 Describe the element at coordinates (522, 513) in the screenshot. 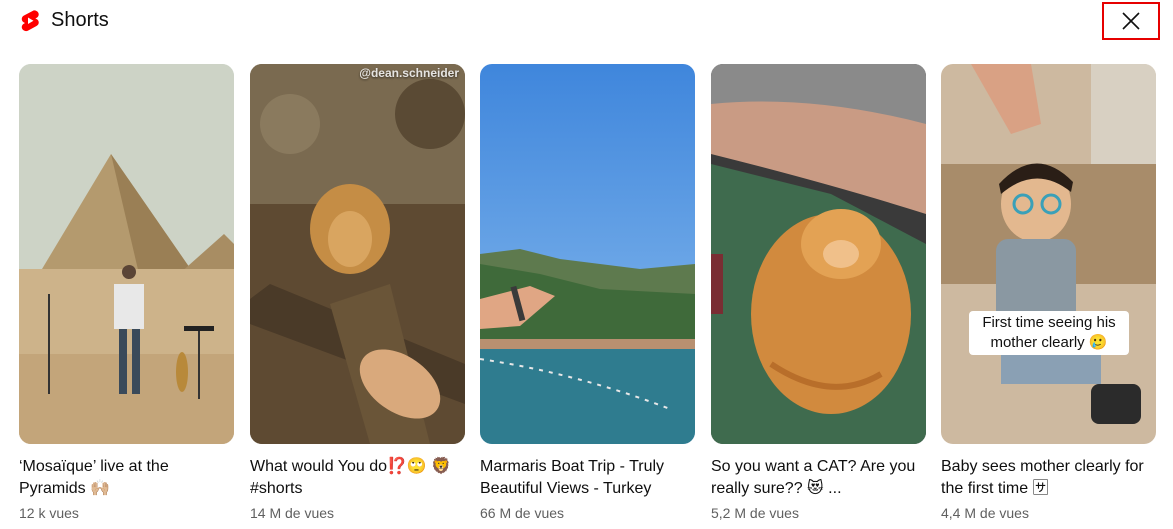

I see `short-views: 66 M de vues` at that location.